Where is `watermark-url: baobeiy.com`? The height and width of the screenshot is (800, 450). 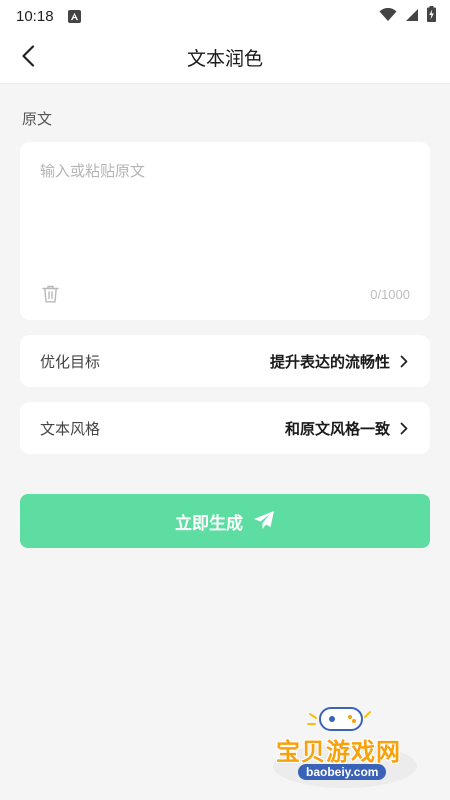
watermark-url: baobeiy.com is located at coordinates (342, 772).